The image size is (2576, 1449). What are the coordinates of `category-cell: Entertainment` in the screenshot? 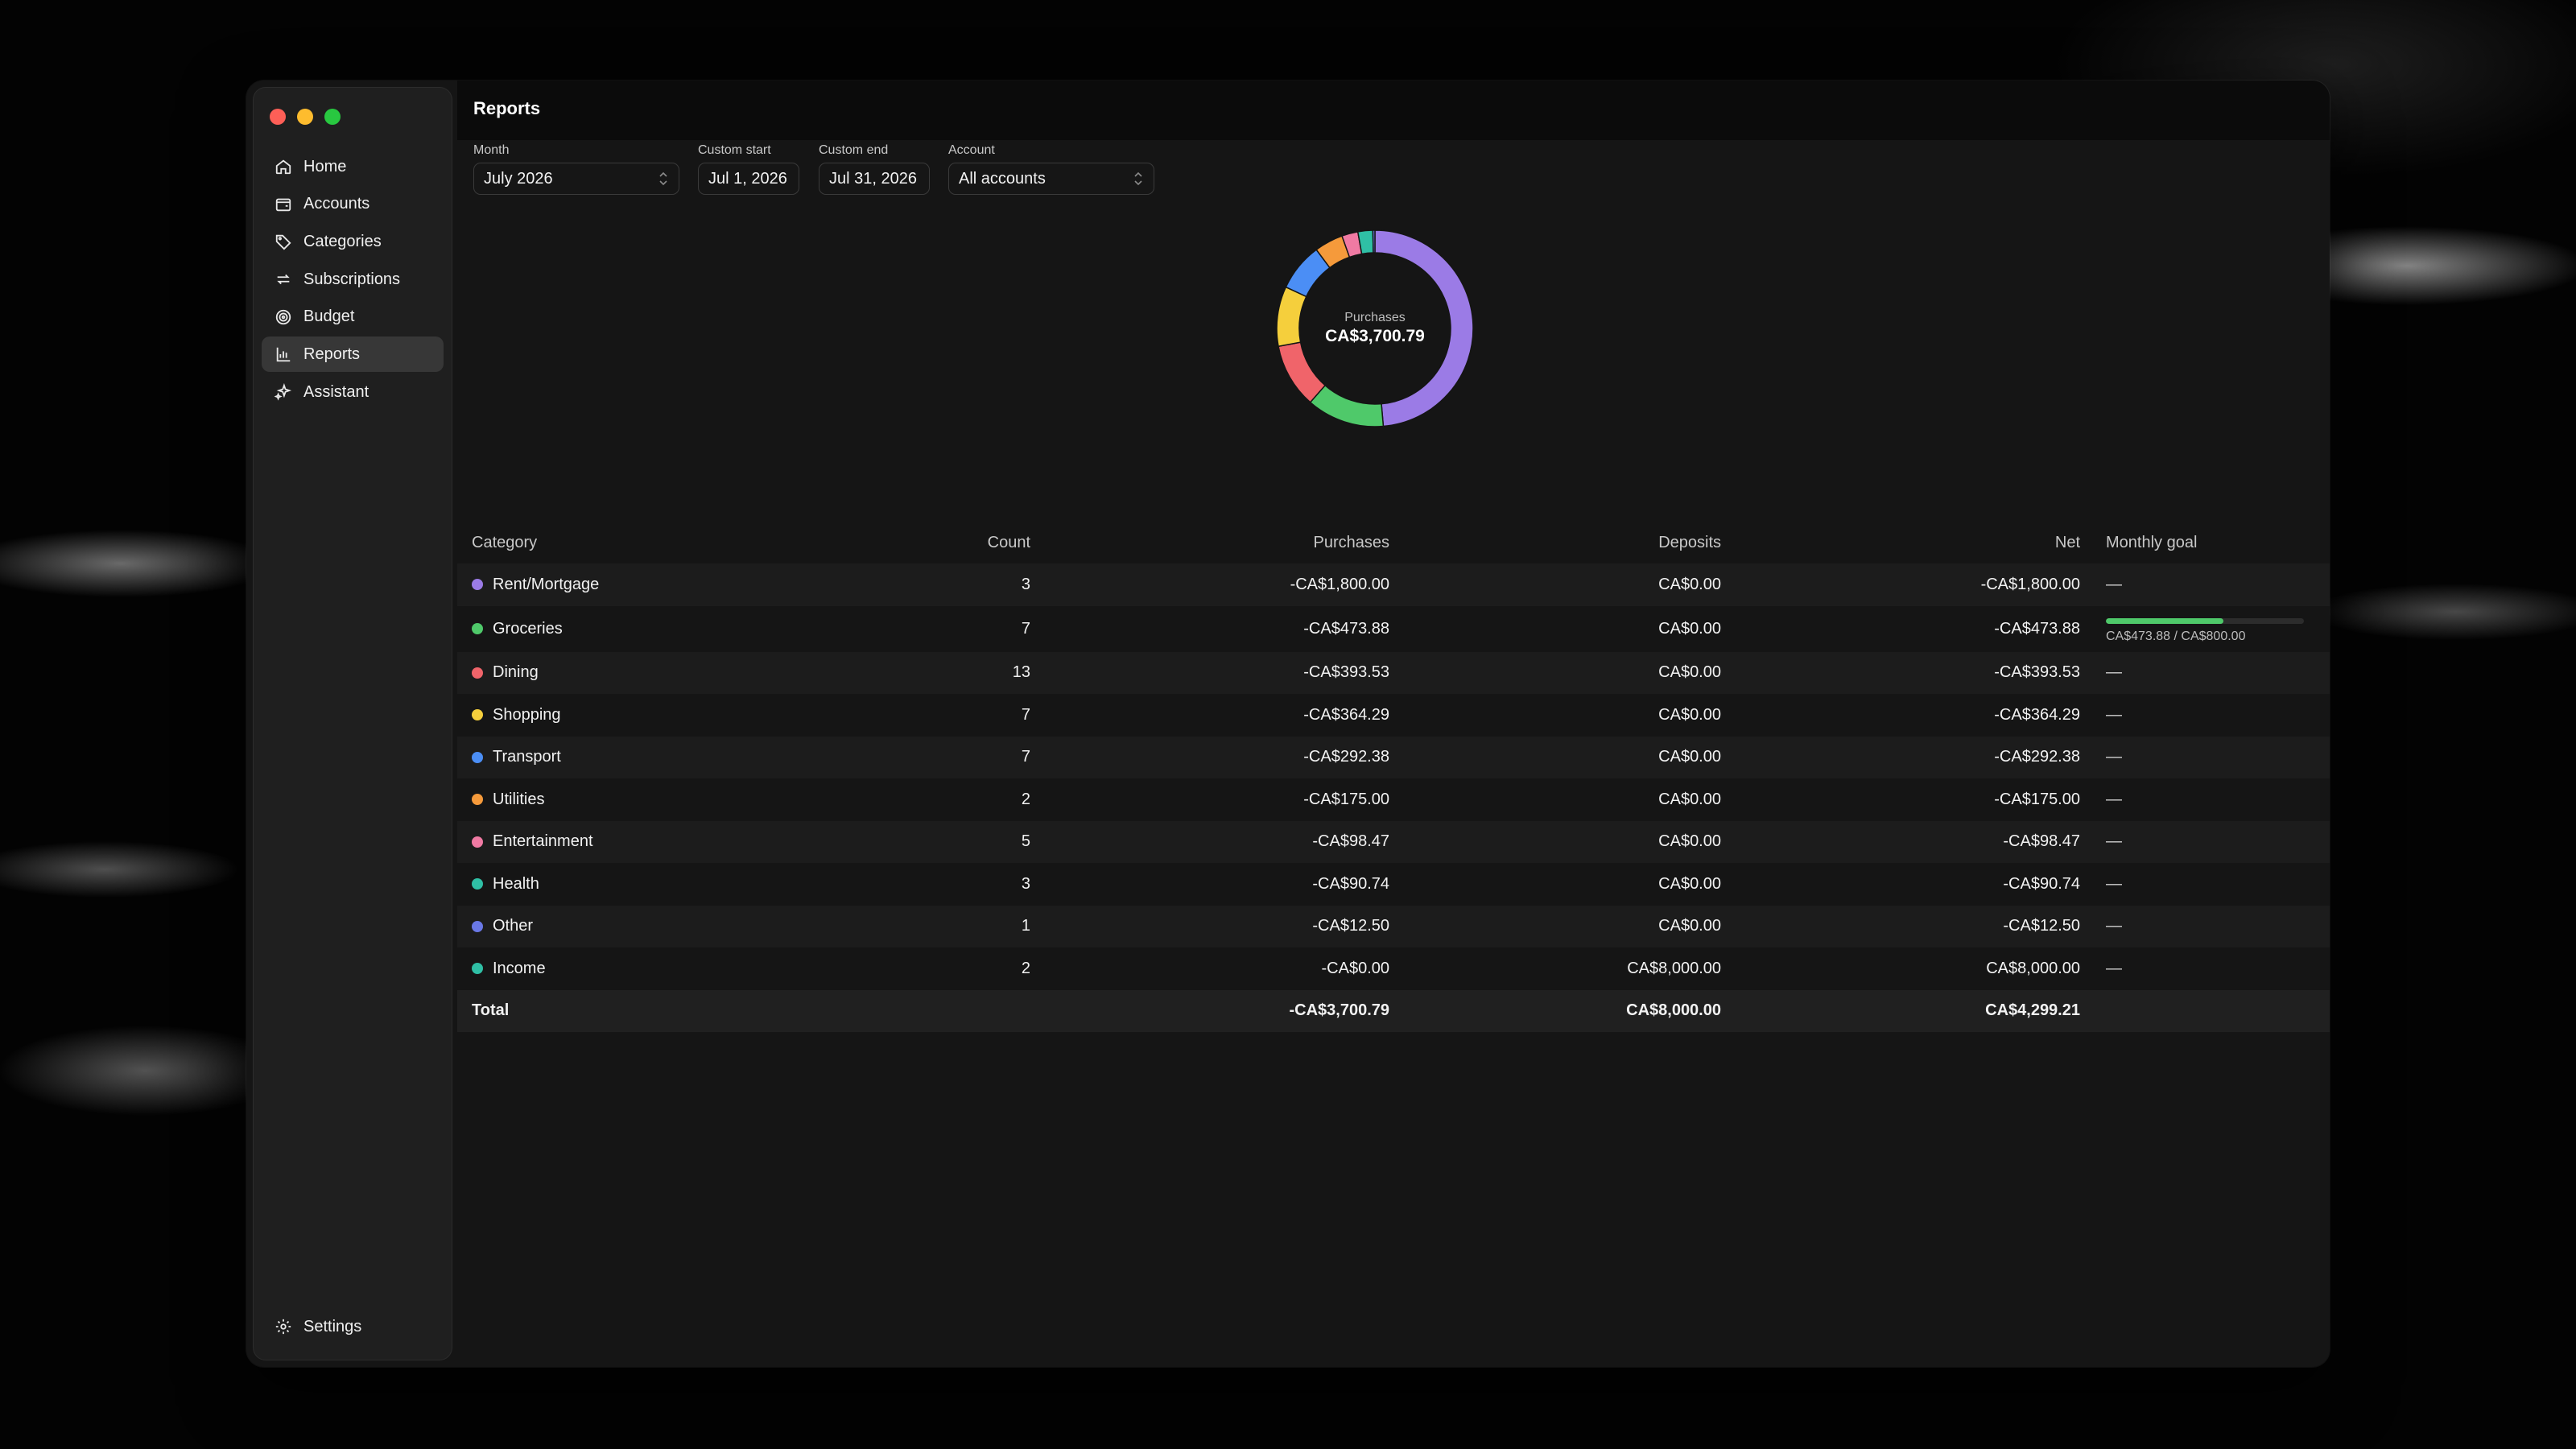 It's located at (532, 843).